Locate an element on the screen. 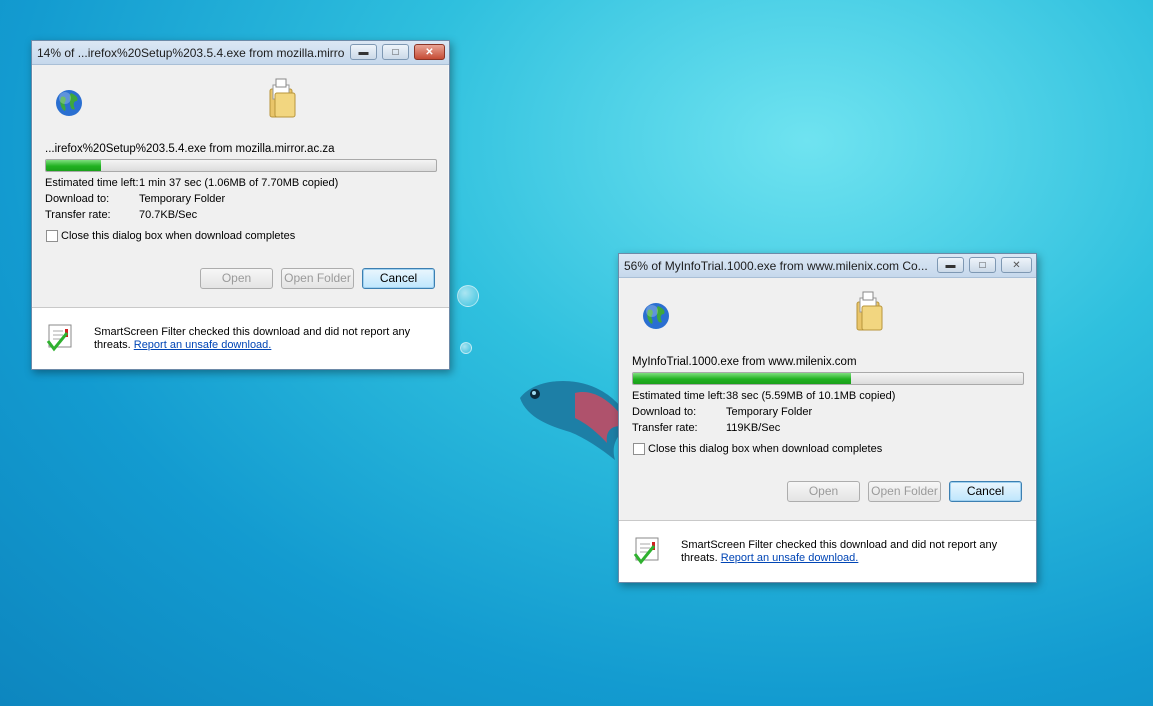 The width and height of the screenshot is (1153, 706). estimated-time-value: 38 sec (5.59MB of 10.1MB copied) is located at coordinates (811, 396).